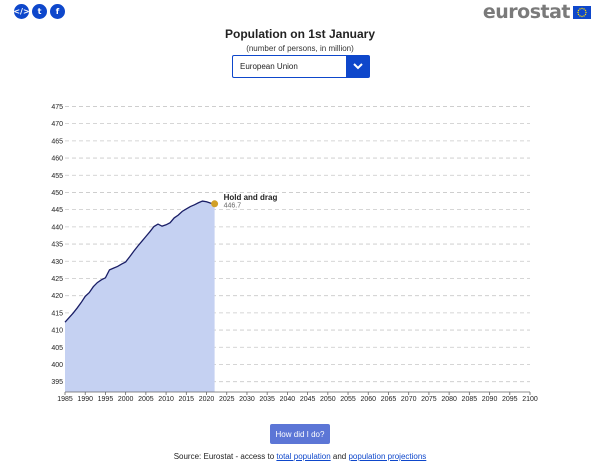 The height and width of the screenshot is (468, 600). I want to click on x-tick-label: 2060, so click(368, 399).